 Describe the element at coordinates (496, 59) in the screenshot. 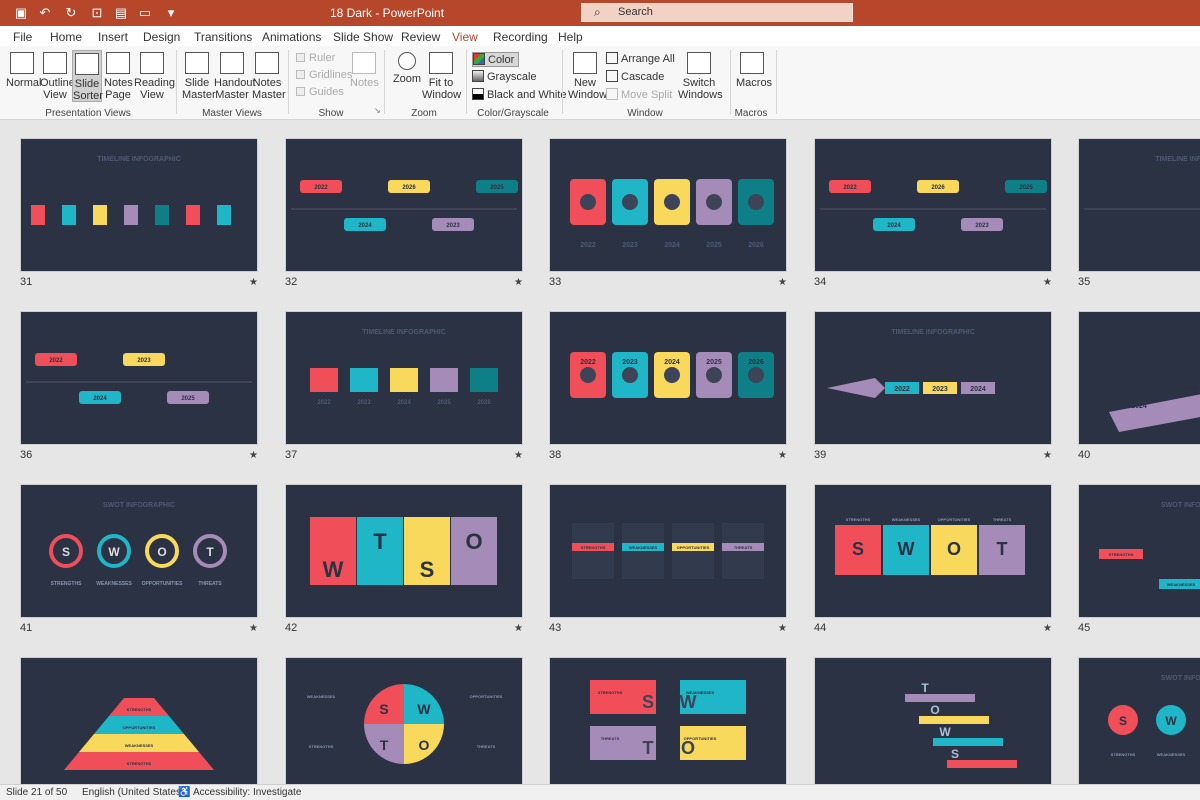

I see `color-button: Color` at that location.